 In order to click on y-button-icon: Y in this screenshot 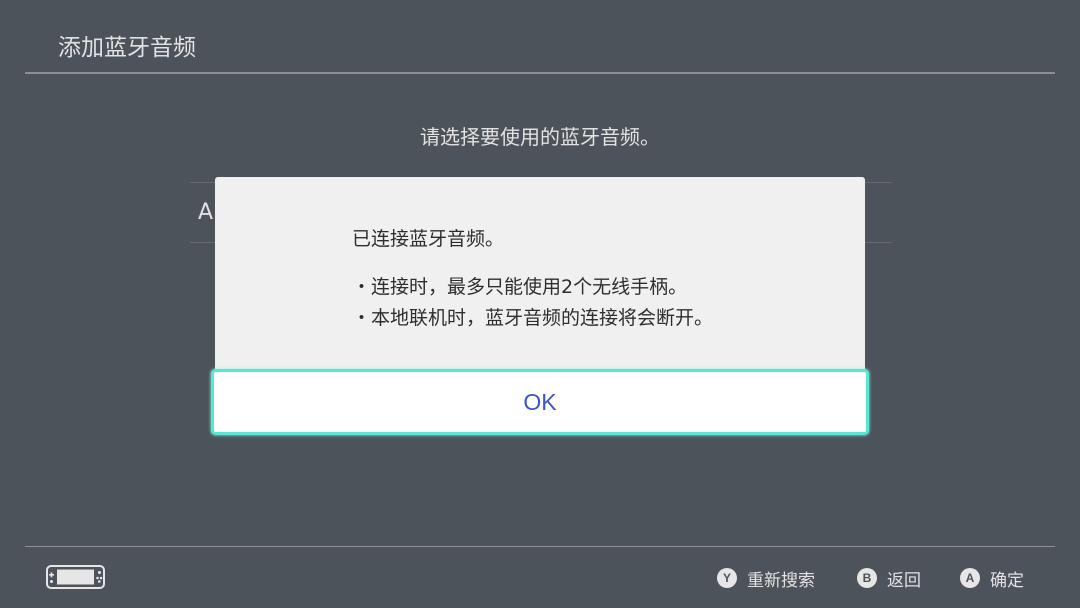, I will do `click(727, 578)`.